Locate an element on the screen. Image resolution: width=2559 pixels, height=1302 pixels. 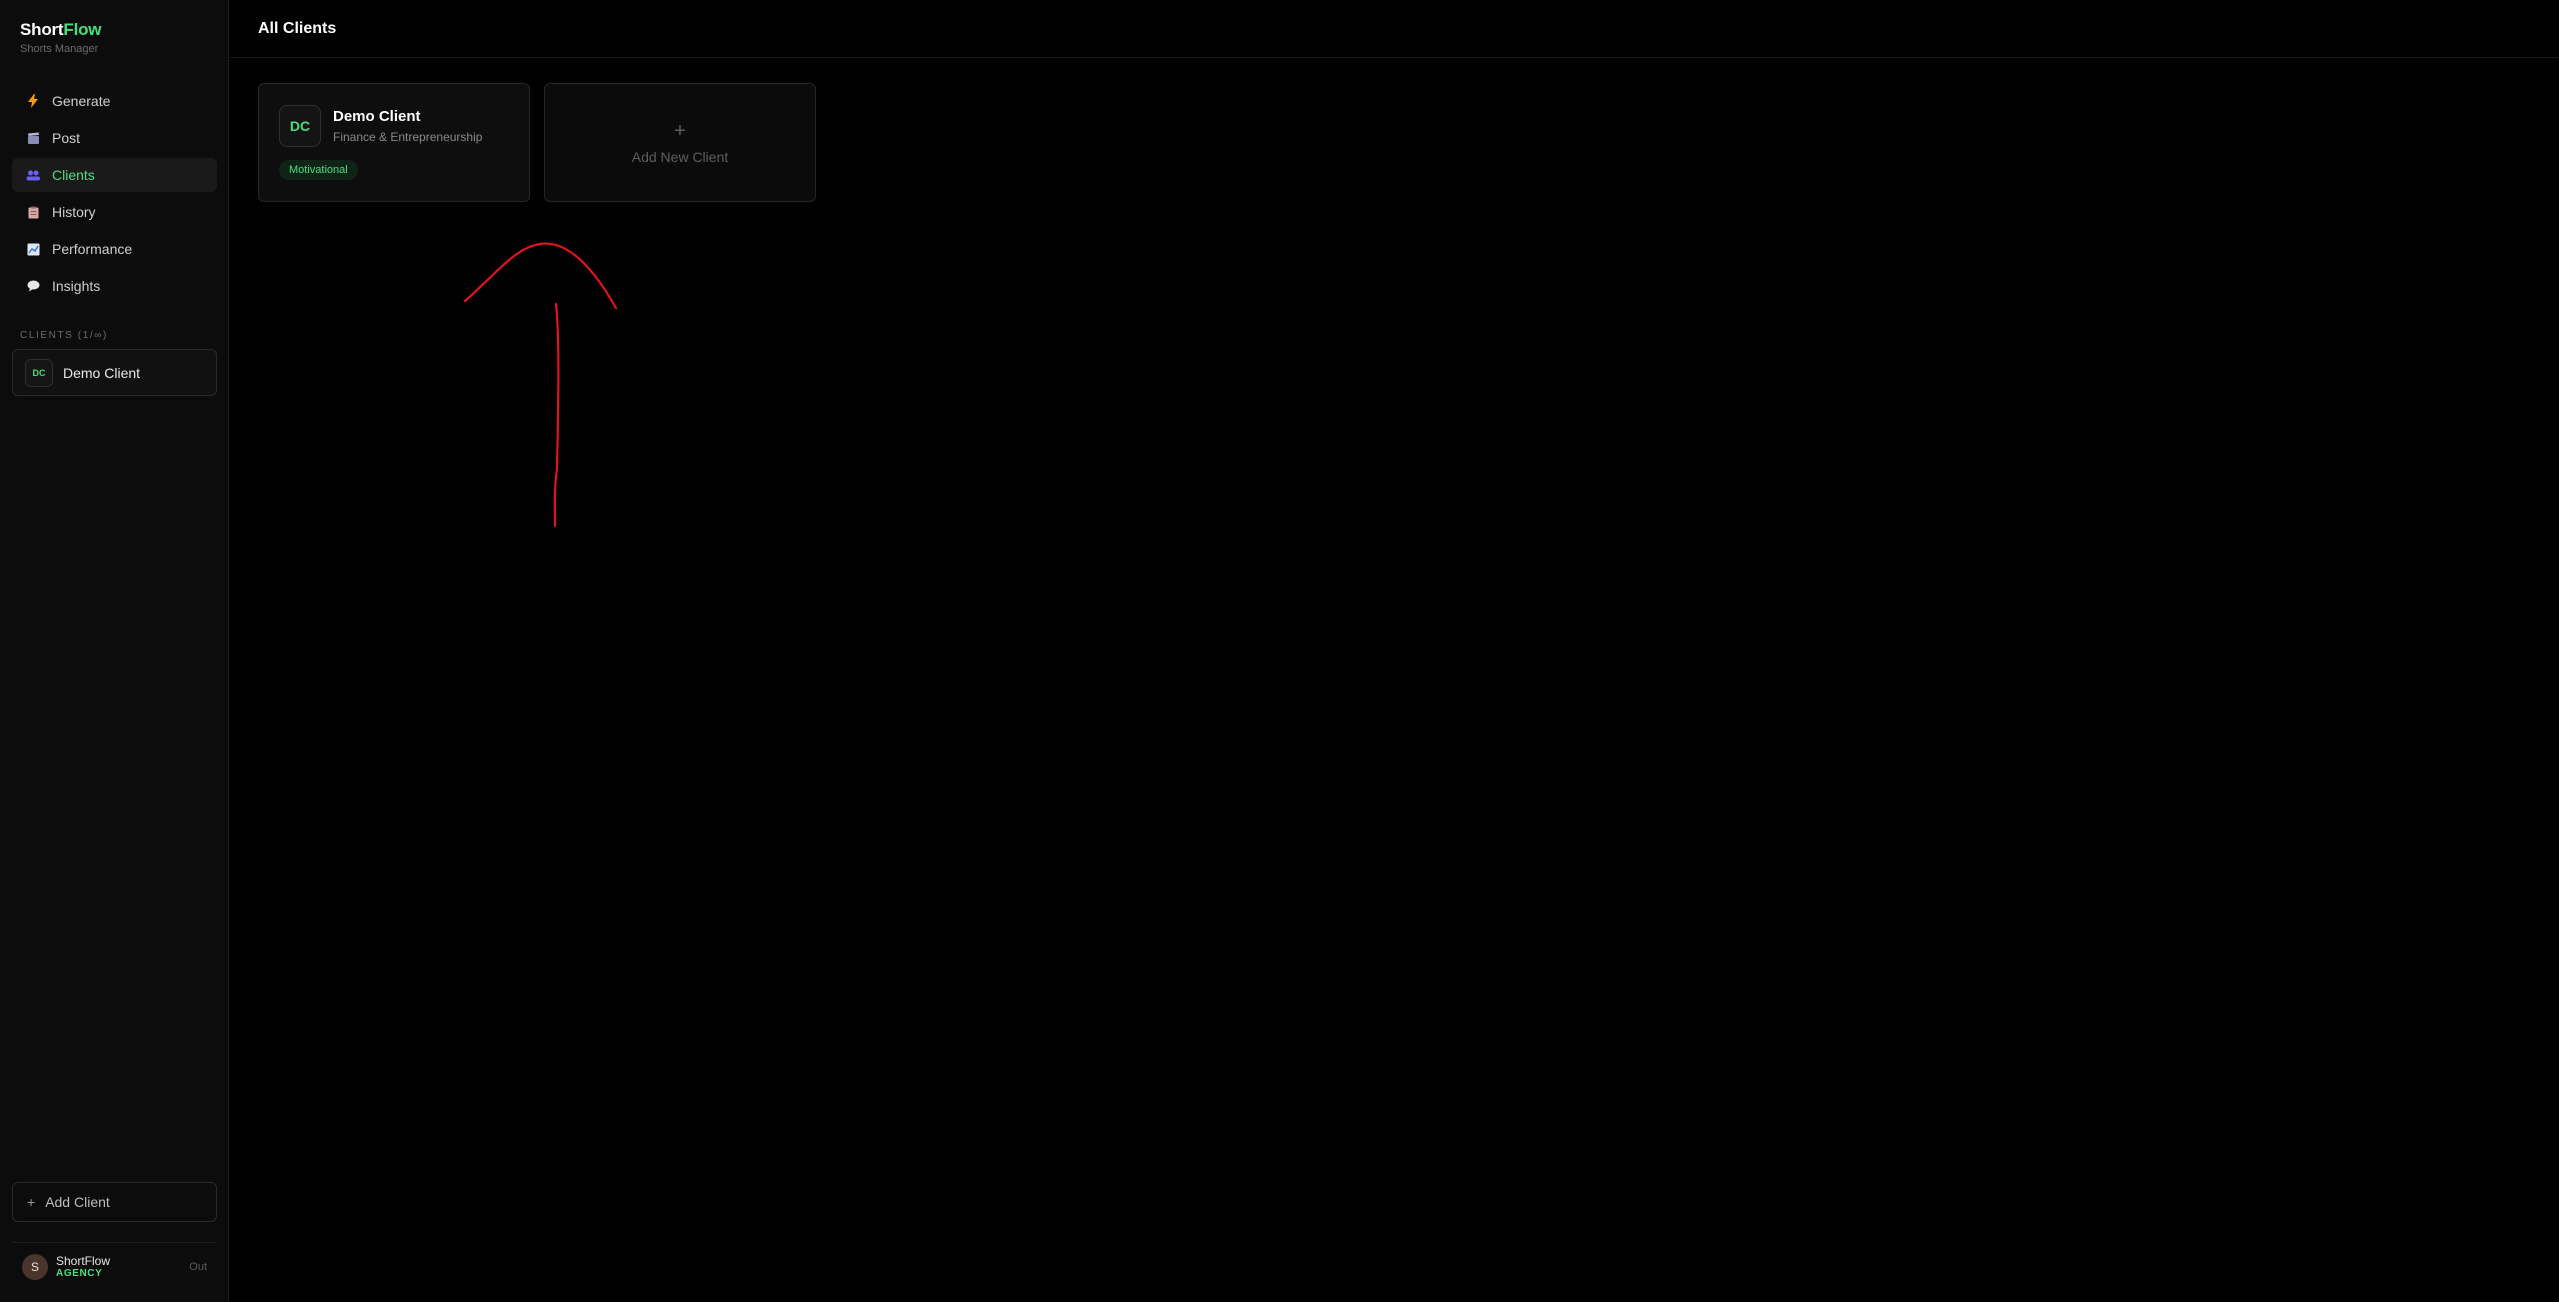
chart-icon is located at coordinates (33, 249).